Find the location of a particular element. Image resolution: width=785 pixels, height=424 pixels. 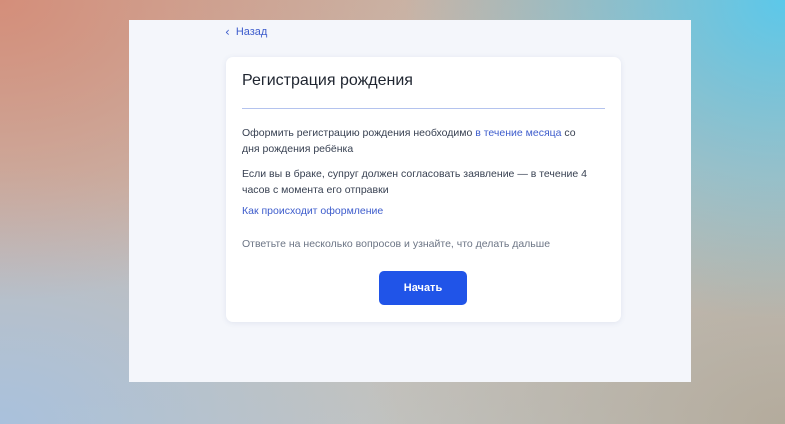

how-it-works-link: Как происходит оформление is located at coordinates (312, 211).